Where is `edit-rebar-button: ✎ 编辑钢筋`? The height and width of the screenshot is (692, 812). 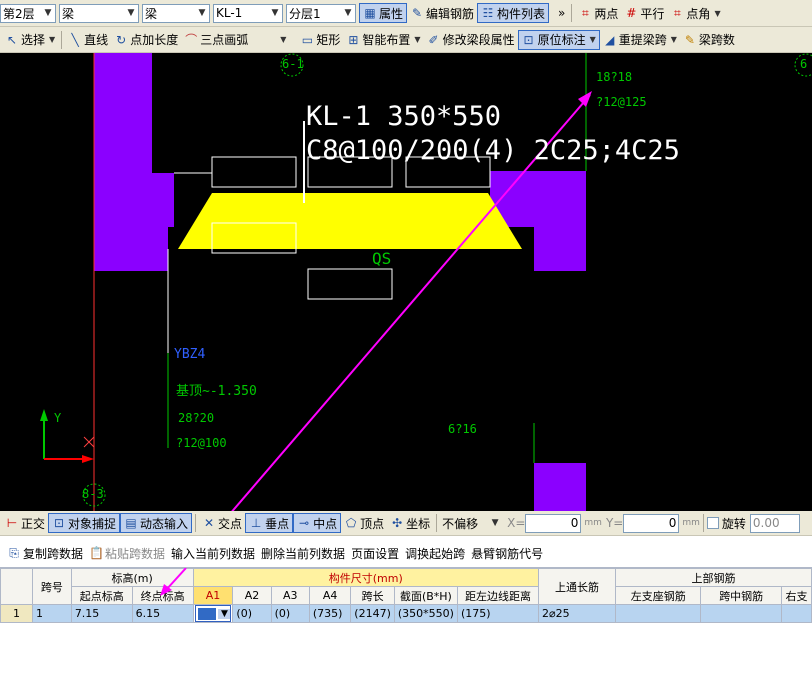 edit-rebar-button: ✎ 编辑钢筋 is located at coordinates (442, 13).